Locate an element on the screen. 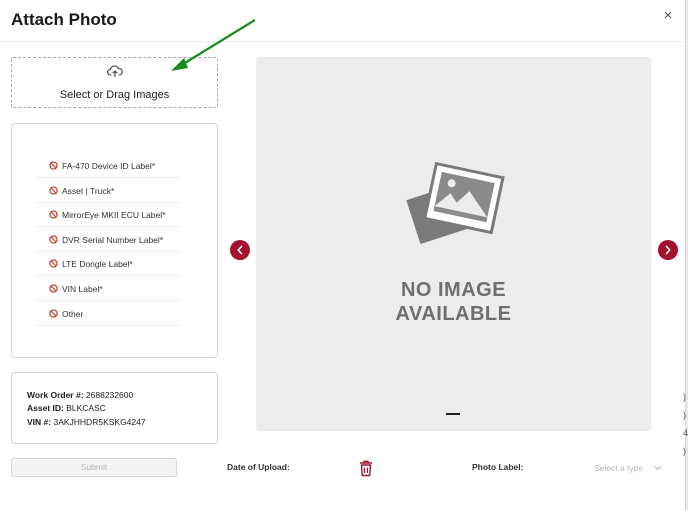 The image size is (688, 510). photo-label-text: FA-470 Device ID Label* is located at coordinates (109, 165).